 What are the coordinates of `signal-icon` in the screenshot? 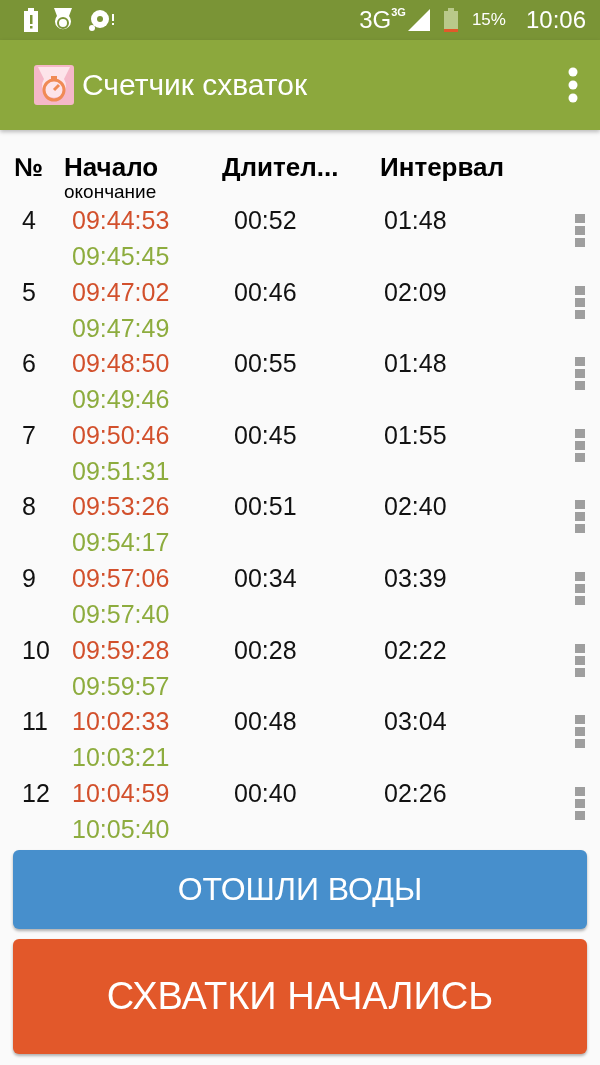 It's located at (418, 20).